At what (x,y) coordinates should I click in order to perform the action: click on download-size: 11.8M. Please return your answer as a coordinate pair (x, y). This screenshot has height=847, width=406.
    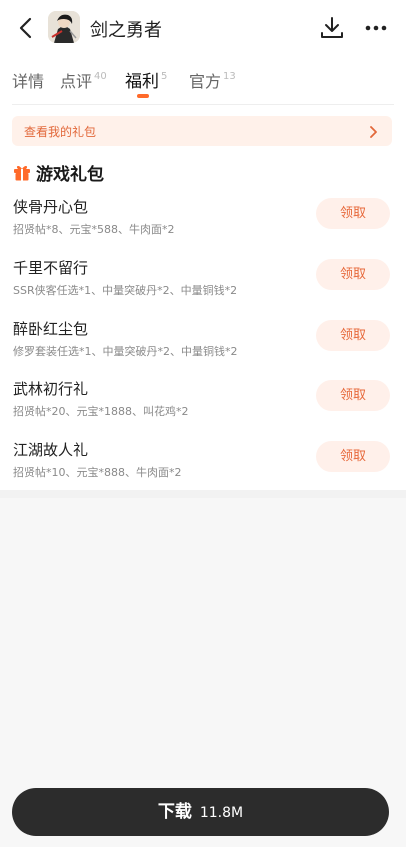
    Looking at the image, I should click on (221, 813).